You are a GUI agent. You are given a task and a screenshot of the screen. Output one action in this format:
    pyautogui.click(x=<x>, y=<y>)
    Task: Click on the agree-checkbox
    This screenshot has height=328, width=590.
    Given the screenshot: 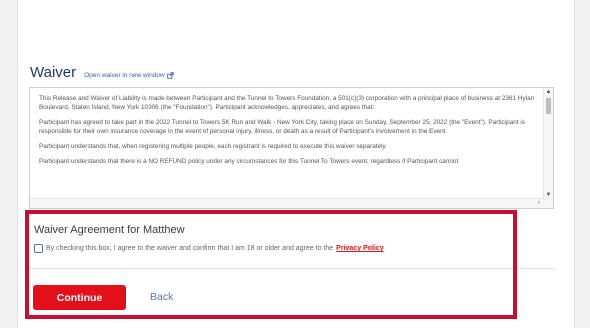 What is the action you would take?
    pyautogui.click(x=38, y=248)
    